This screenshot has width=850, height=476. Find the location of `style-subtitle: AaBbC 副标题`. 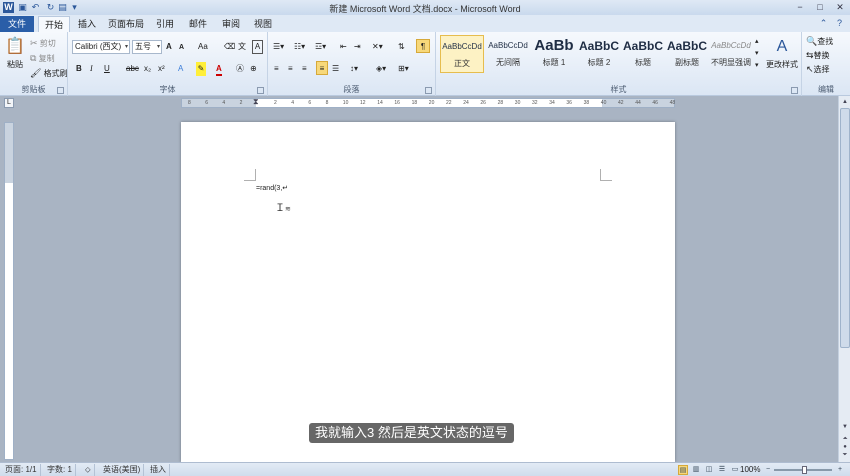

style-subtitle: AaBbC 副标题 is located at coordinates (687, 54).